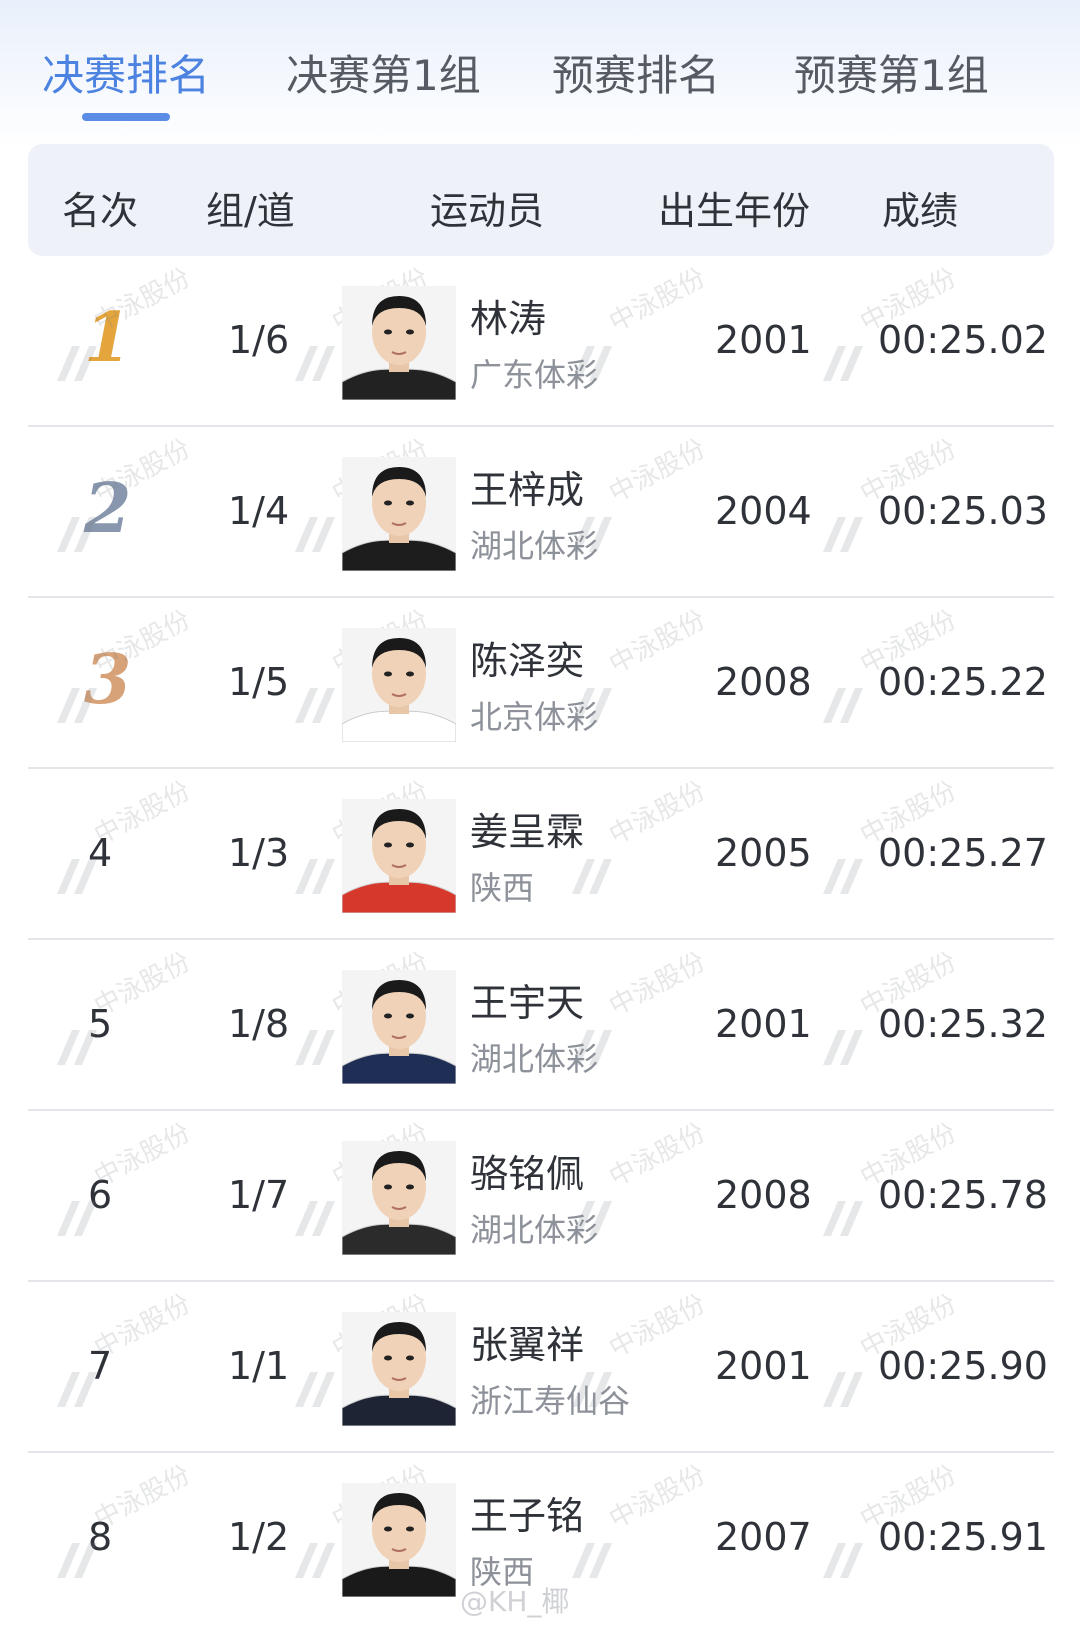  What do you see at coordinates (515, 1601) in the screenshot?
I see `footer-credit: @KH_椰` at bounding box center [515, 1601].